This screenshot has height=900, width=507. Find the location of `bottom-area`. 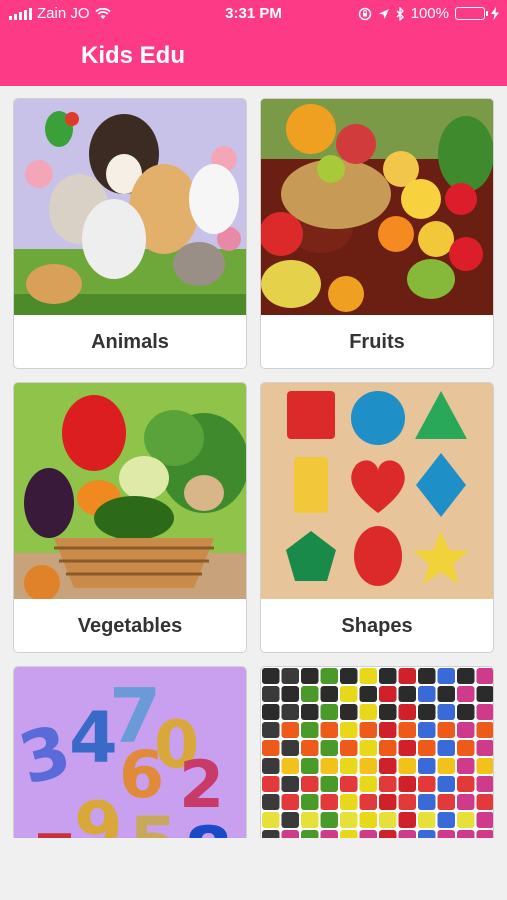

bottom-area is located at coordinates (253, 869).